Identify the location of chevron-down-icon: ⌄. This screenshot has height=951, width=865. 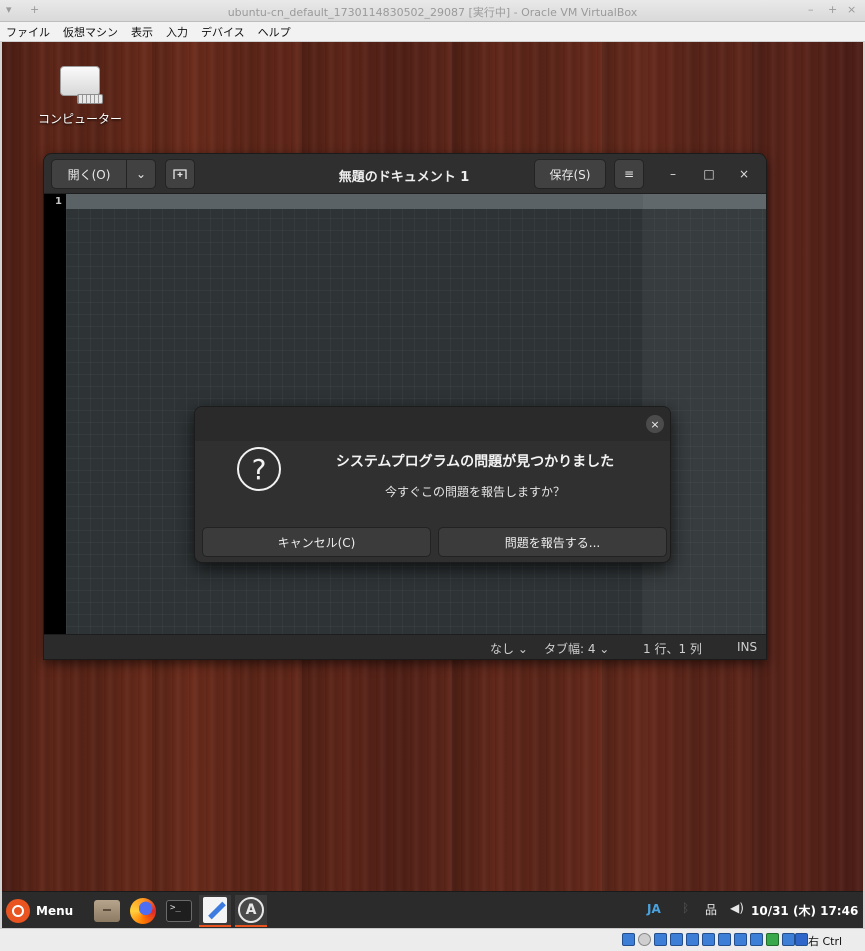
(141, 174).